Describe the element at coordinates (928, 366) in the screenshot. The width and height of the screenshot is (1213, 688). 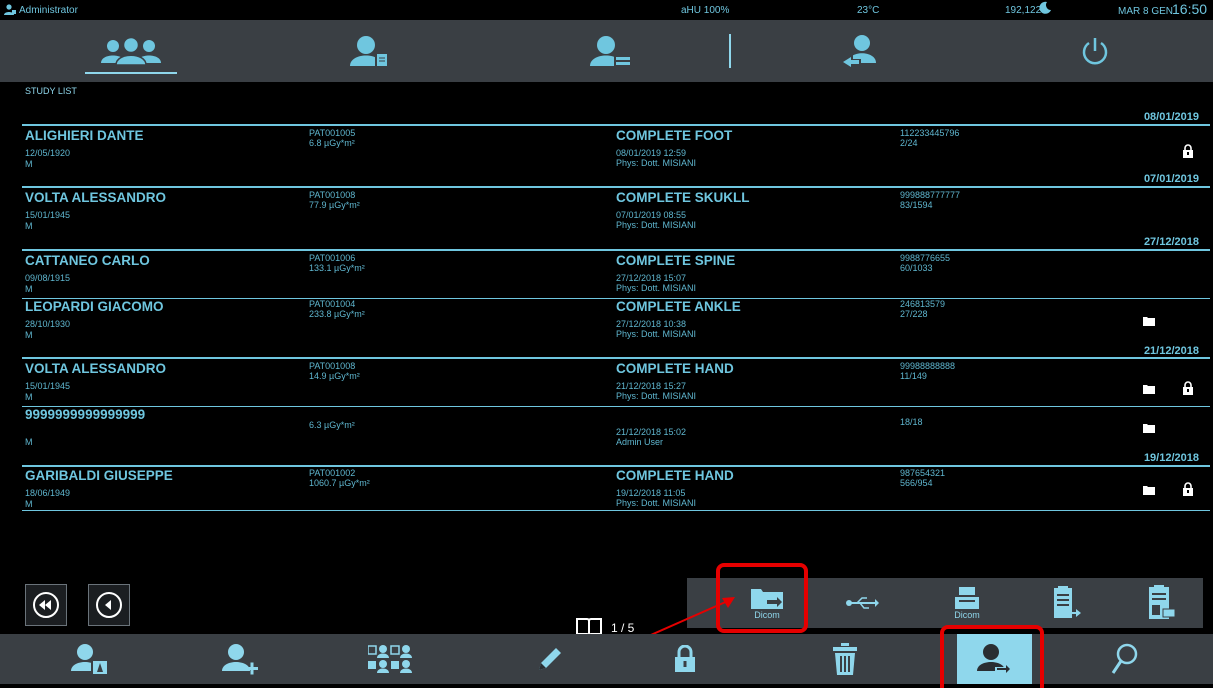
I see `accession-number: 99988888888` at that location.